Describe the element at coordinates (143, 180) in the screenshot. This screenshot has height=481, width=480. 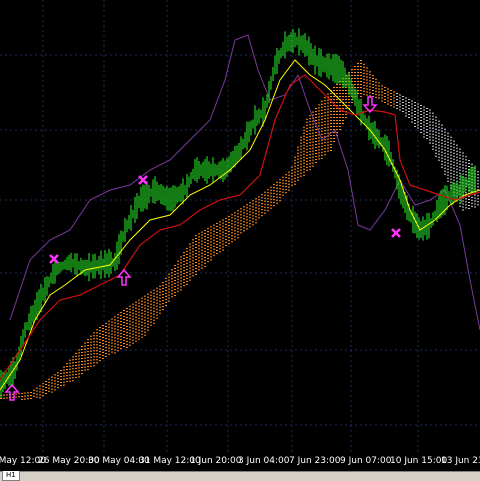
I see `cross-signal-icon` at that location.